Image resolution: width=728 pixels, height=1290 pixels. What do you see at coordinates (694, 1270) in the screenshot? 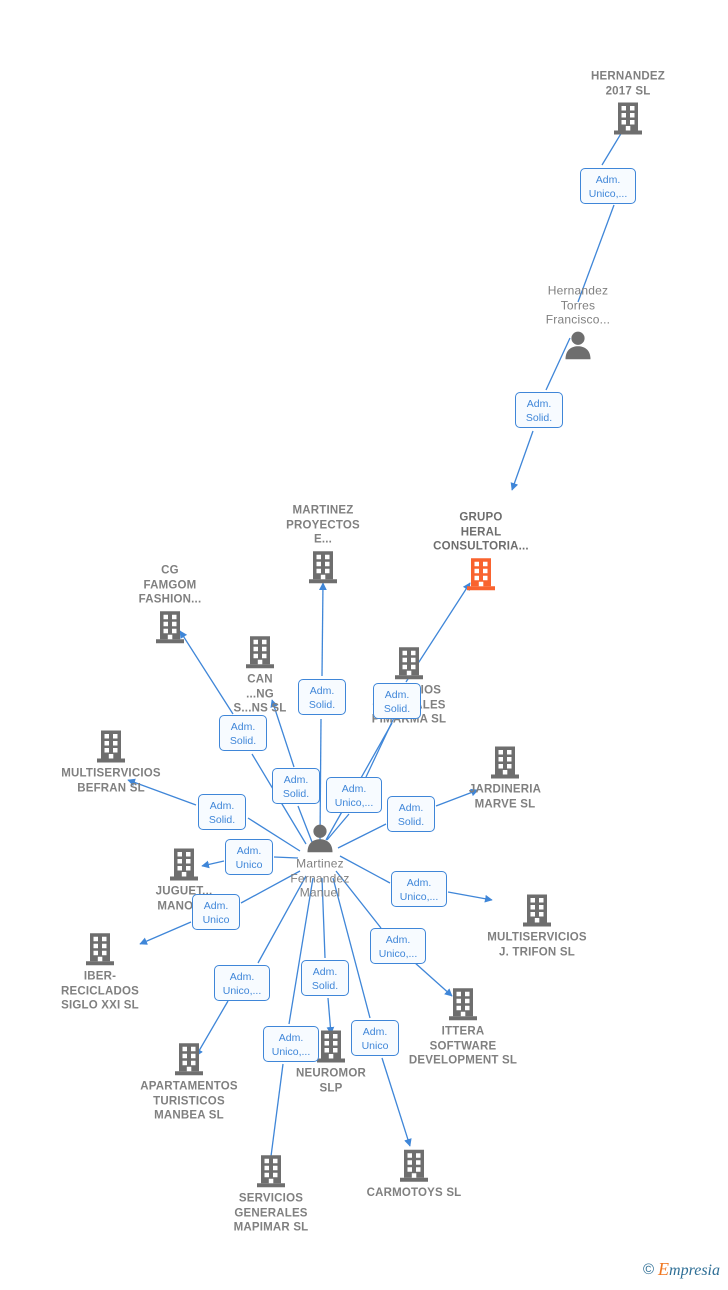
I see `watermark-text: mpresia` at bounding box center [694, 1270].